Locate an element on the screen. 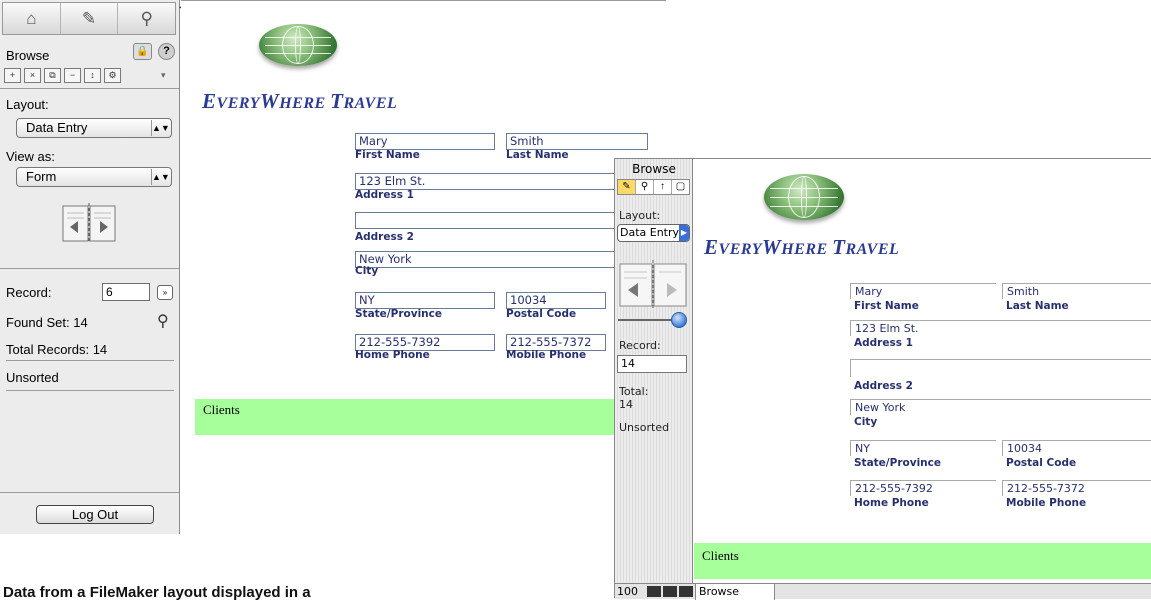 The image size is (1151, 601). record-number-input: 14 is located at coordinates (652, 364).